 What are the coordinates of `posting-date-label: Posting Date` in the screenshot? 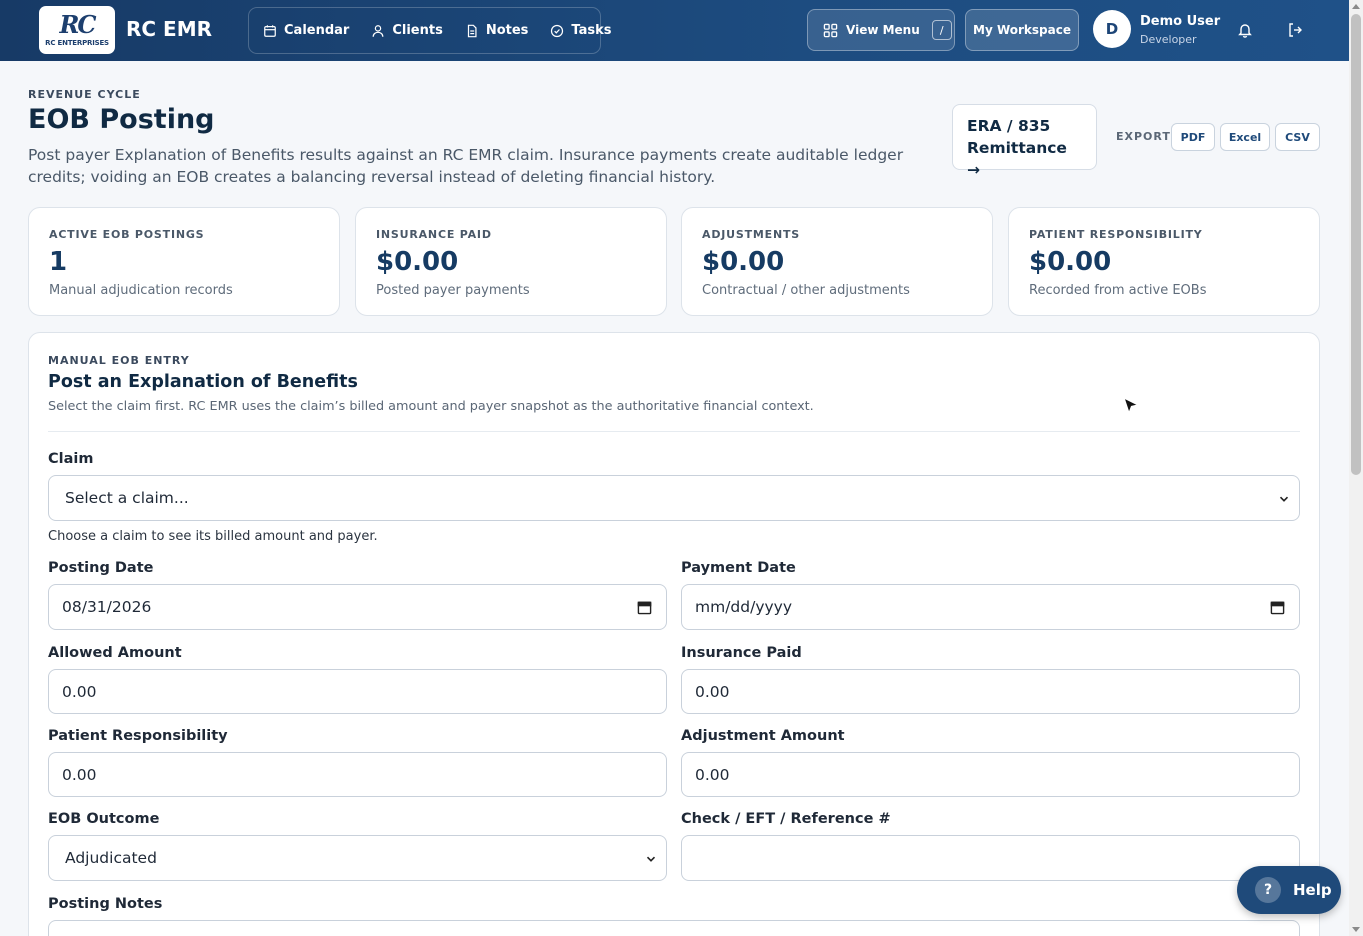 It's located at (101, 568).